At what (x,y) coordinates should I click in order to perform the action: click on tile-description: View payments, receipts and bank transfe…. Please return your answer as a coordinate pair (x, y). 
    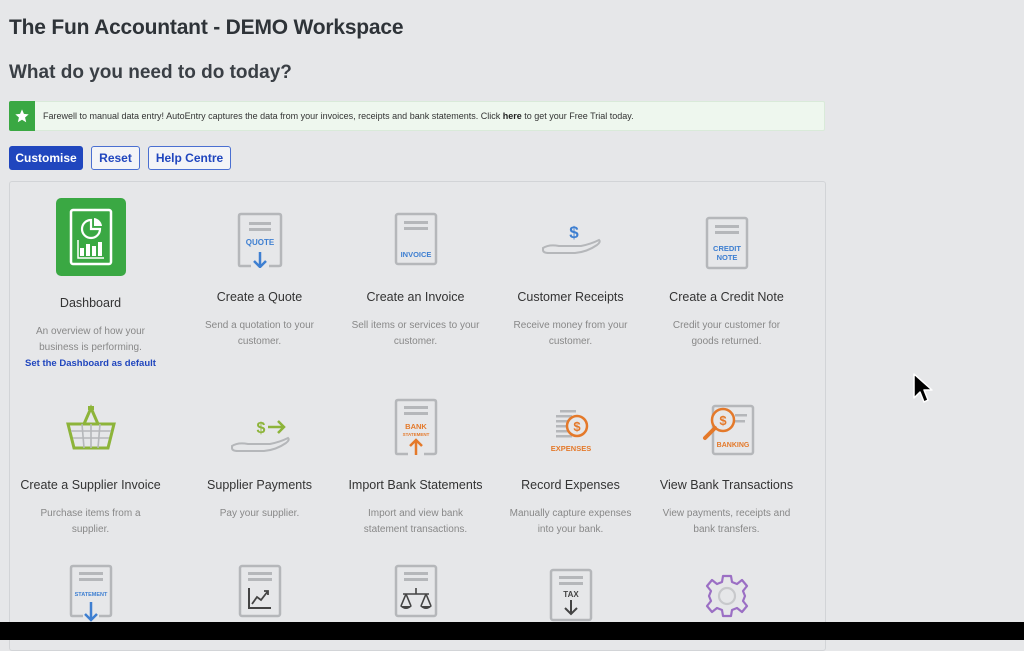
    Looking at the image, I should click on (726, 521).